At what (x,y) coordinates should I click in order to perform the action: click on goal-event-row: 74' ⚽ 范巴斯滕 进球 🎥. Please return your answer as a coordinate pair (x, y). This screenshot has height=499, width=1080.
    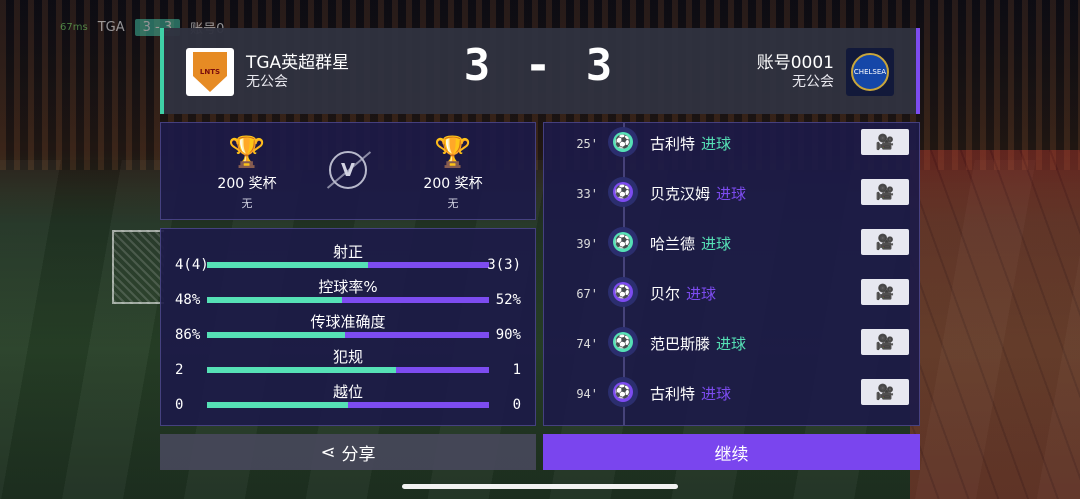
    Looking at the image, I should click on (731, 343).